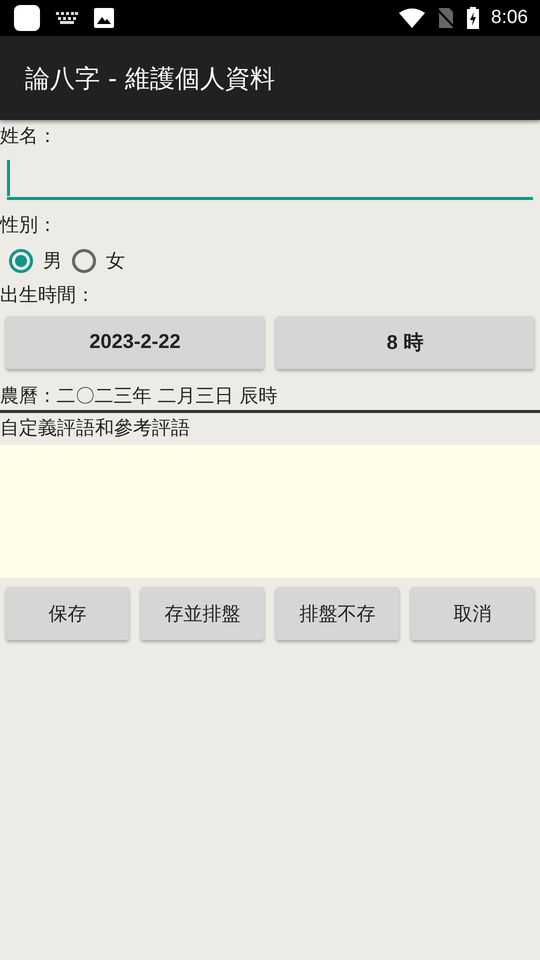  Describe the element at coordinates (405, 342) in the screenshot. I see `hour-button: 8 時` at that location.